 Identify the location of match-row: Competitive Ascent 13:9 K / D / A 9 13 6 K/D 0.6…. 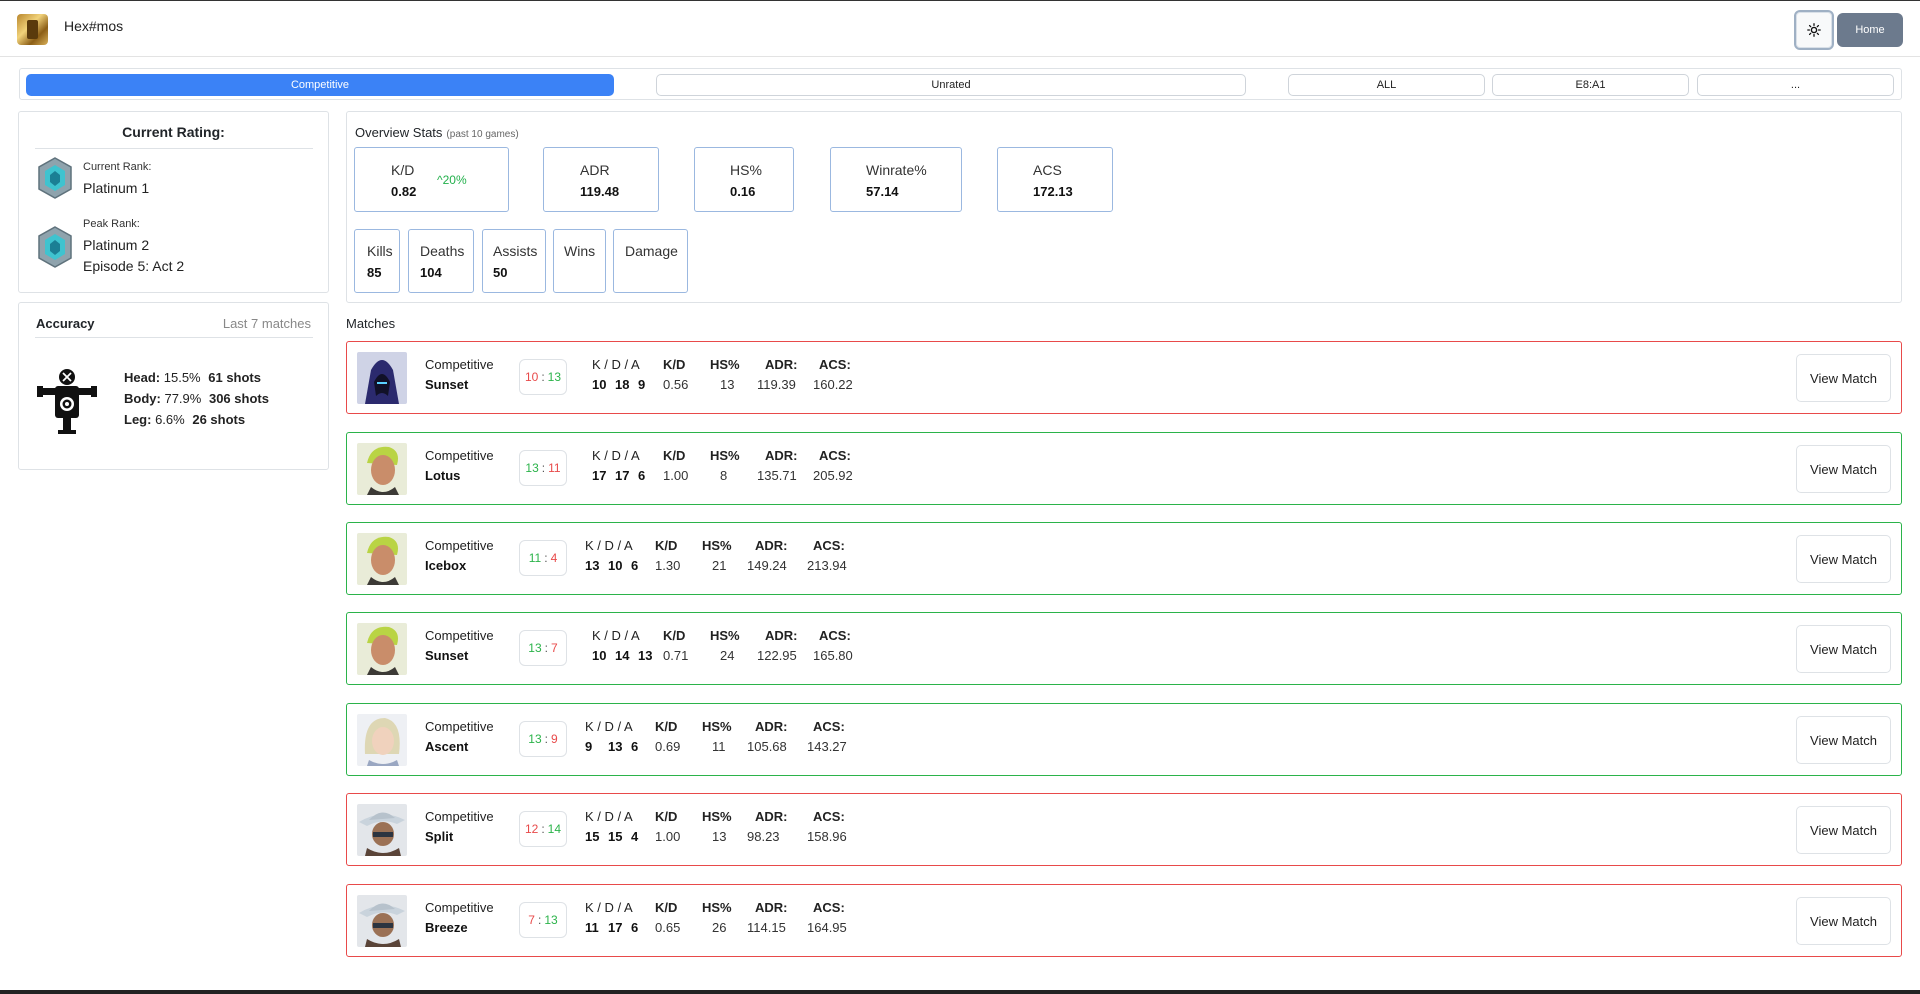
(1124, 739).